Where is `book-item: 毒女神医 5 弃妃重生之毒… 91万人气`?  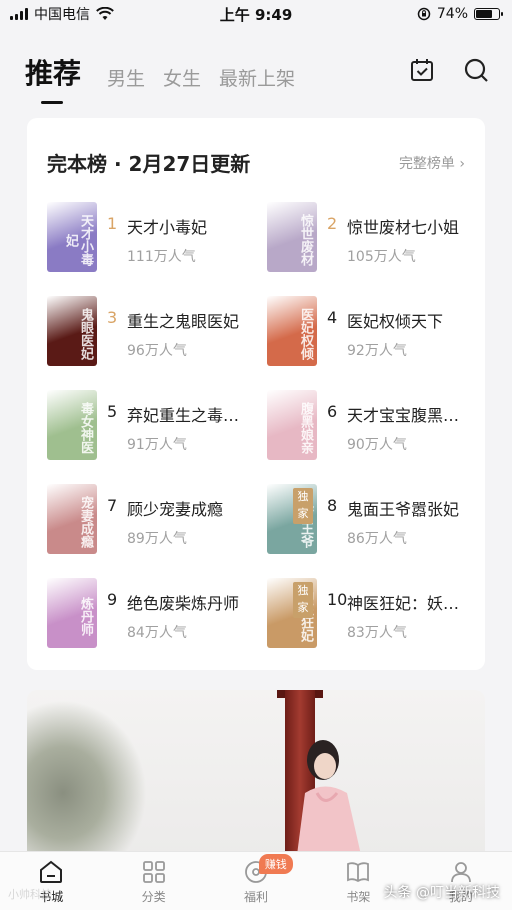 book-item: 毒女神医 5 弃妃重生之毒… 91万人气 is located at coordinates (157, 425).